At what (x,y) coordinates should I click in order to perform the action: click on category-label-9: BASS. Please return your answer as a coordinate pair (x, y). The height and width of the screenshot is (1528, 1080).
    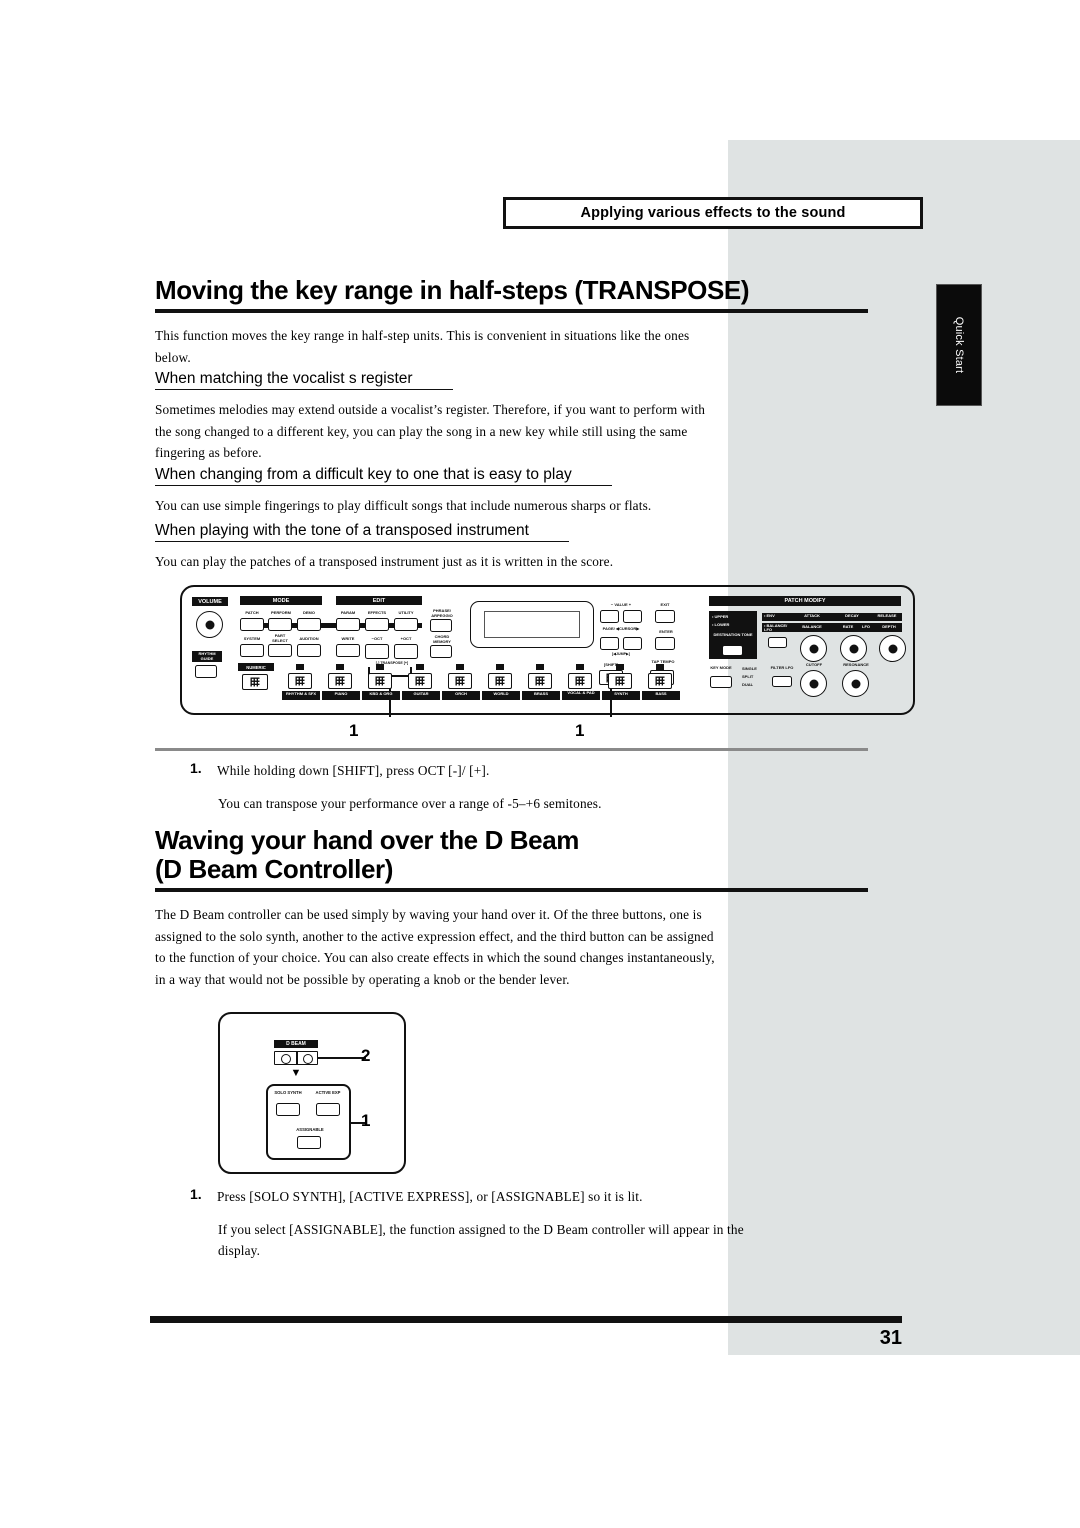
    Looking at the image, I should click on (661, 693).